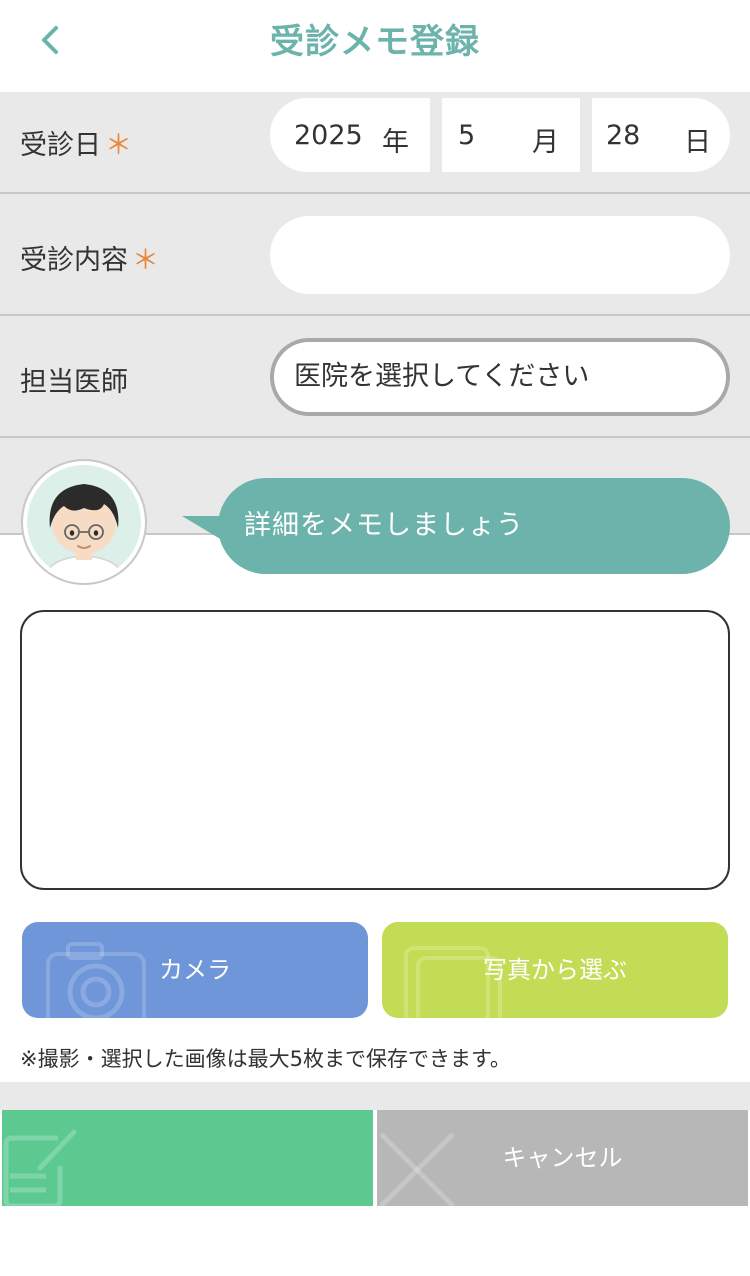 This screenshot has height=1276, width=750. What do you see at coordinates (395, 142) in the screenshot?
I see `year-unit: 年` at bounding box center [395, 142].